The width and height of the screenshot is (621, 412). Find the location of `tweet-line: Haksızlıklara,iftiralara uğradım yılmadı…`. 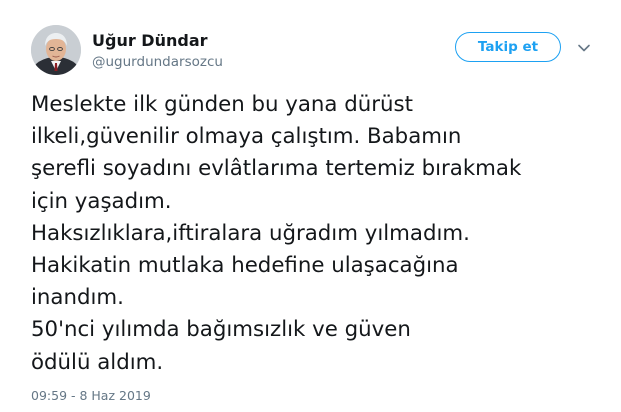

tweet-line: Haksızlıklara,iftiralara uğradım yılmadı… is located at coordinates (250, 233).